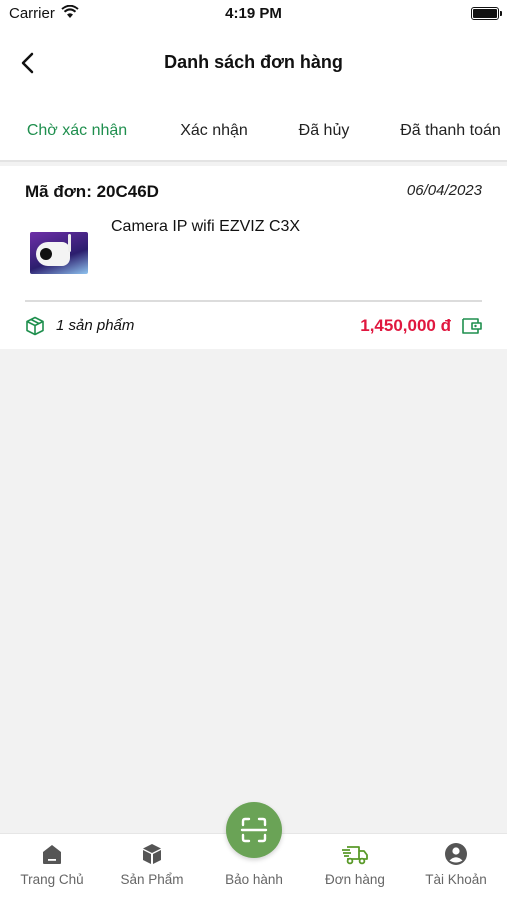 The height and width of the screenshot is (900, 507). What do you see at coordinates (52, 854) in the screenshot?
I see `home-icon` at bounding box center [52, 854].